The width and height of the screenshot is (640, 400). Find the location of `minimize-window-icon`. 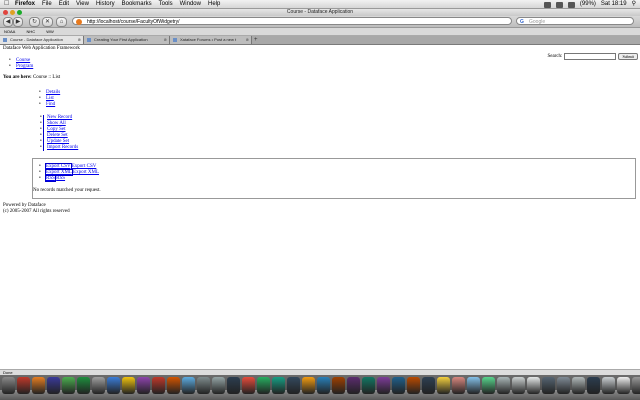

minimize-window-icon is located at coordinates (12, 12).